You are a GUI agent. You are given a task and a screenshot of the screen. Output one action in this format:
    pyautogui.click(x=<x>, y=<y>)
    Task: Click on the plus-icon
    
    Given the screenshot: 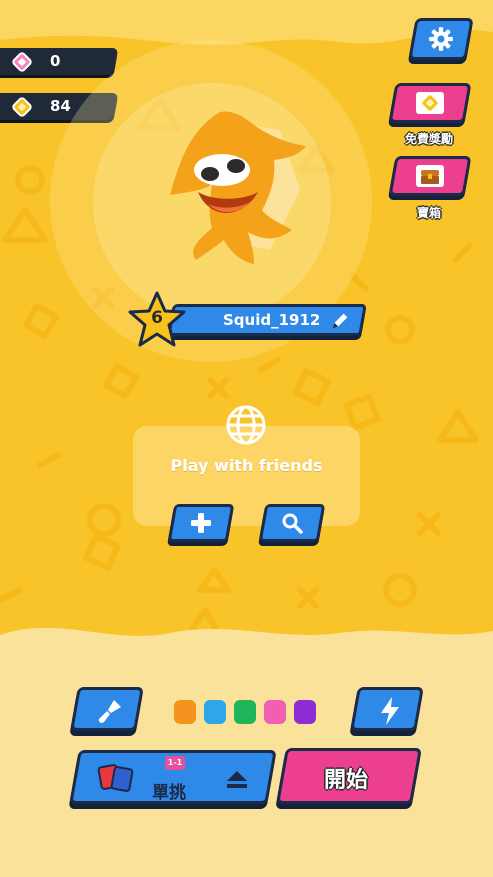 What is the action you would take?
    pyautogui.click(x=201, y=523)
    